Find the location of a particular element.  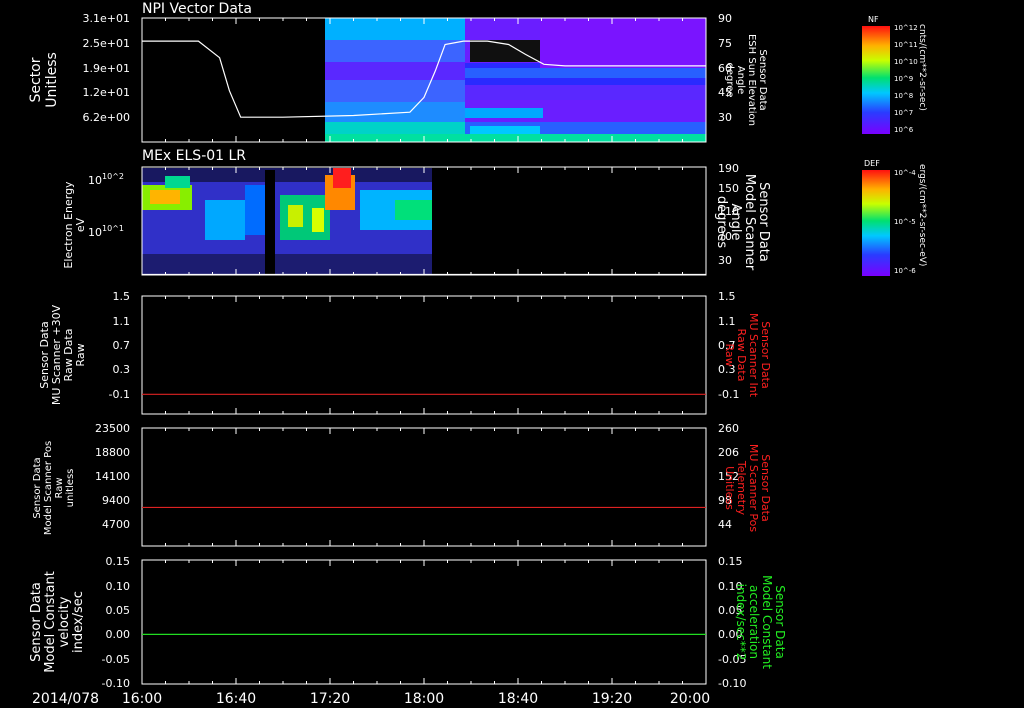

colorbar-units: ergs/(cm**2-sr-sec-eV) is located at coordinates (922, 215).